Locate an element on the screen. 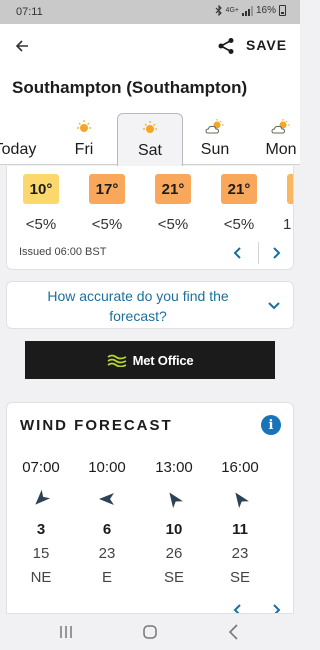 Image resolution: width=320 pixels, height=650 pixels. recent-apps-icon is located at coordinates (66, 632).